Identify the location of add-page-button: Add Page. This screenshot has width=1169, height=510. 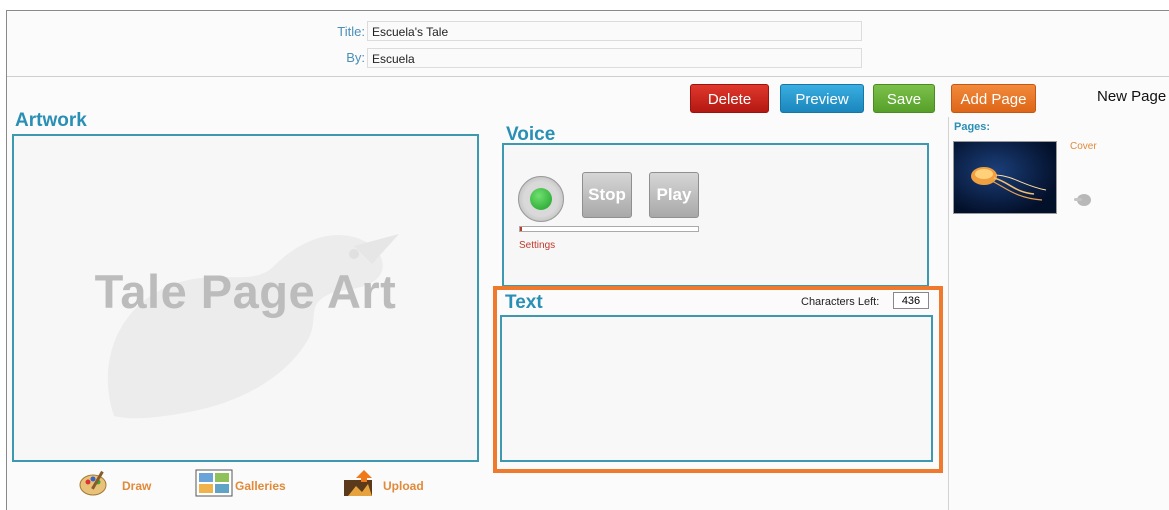
(993, 98).